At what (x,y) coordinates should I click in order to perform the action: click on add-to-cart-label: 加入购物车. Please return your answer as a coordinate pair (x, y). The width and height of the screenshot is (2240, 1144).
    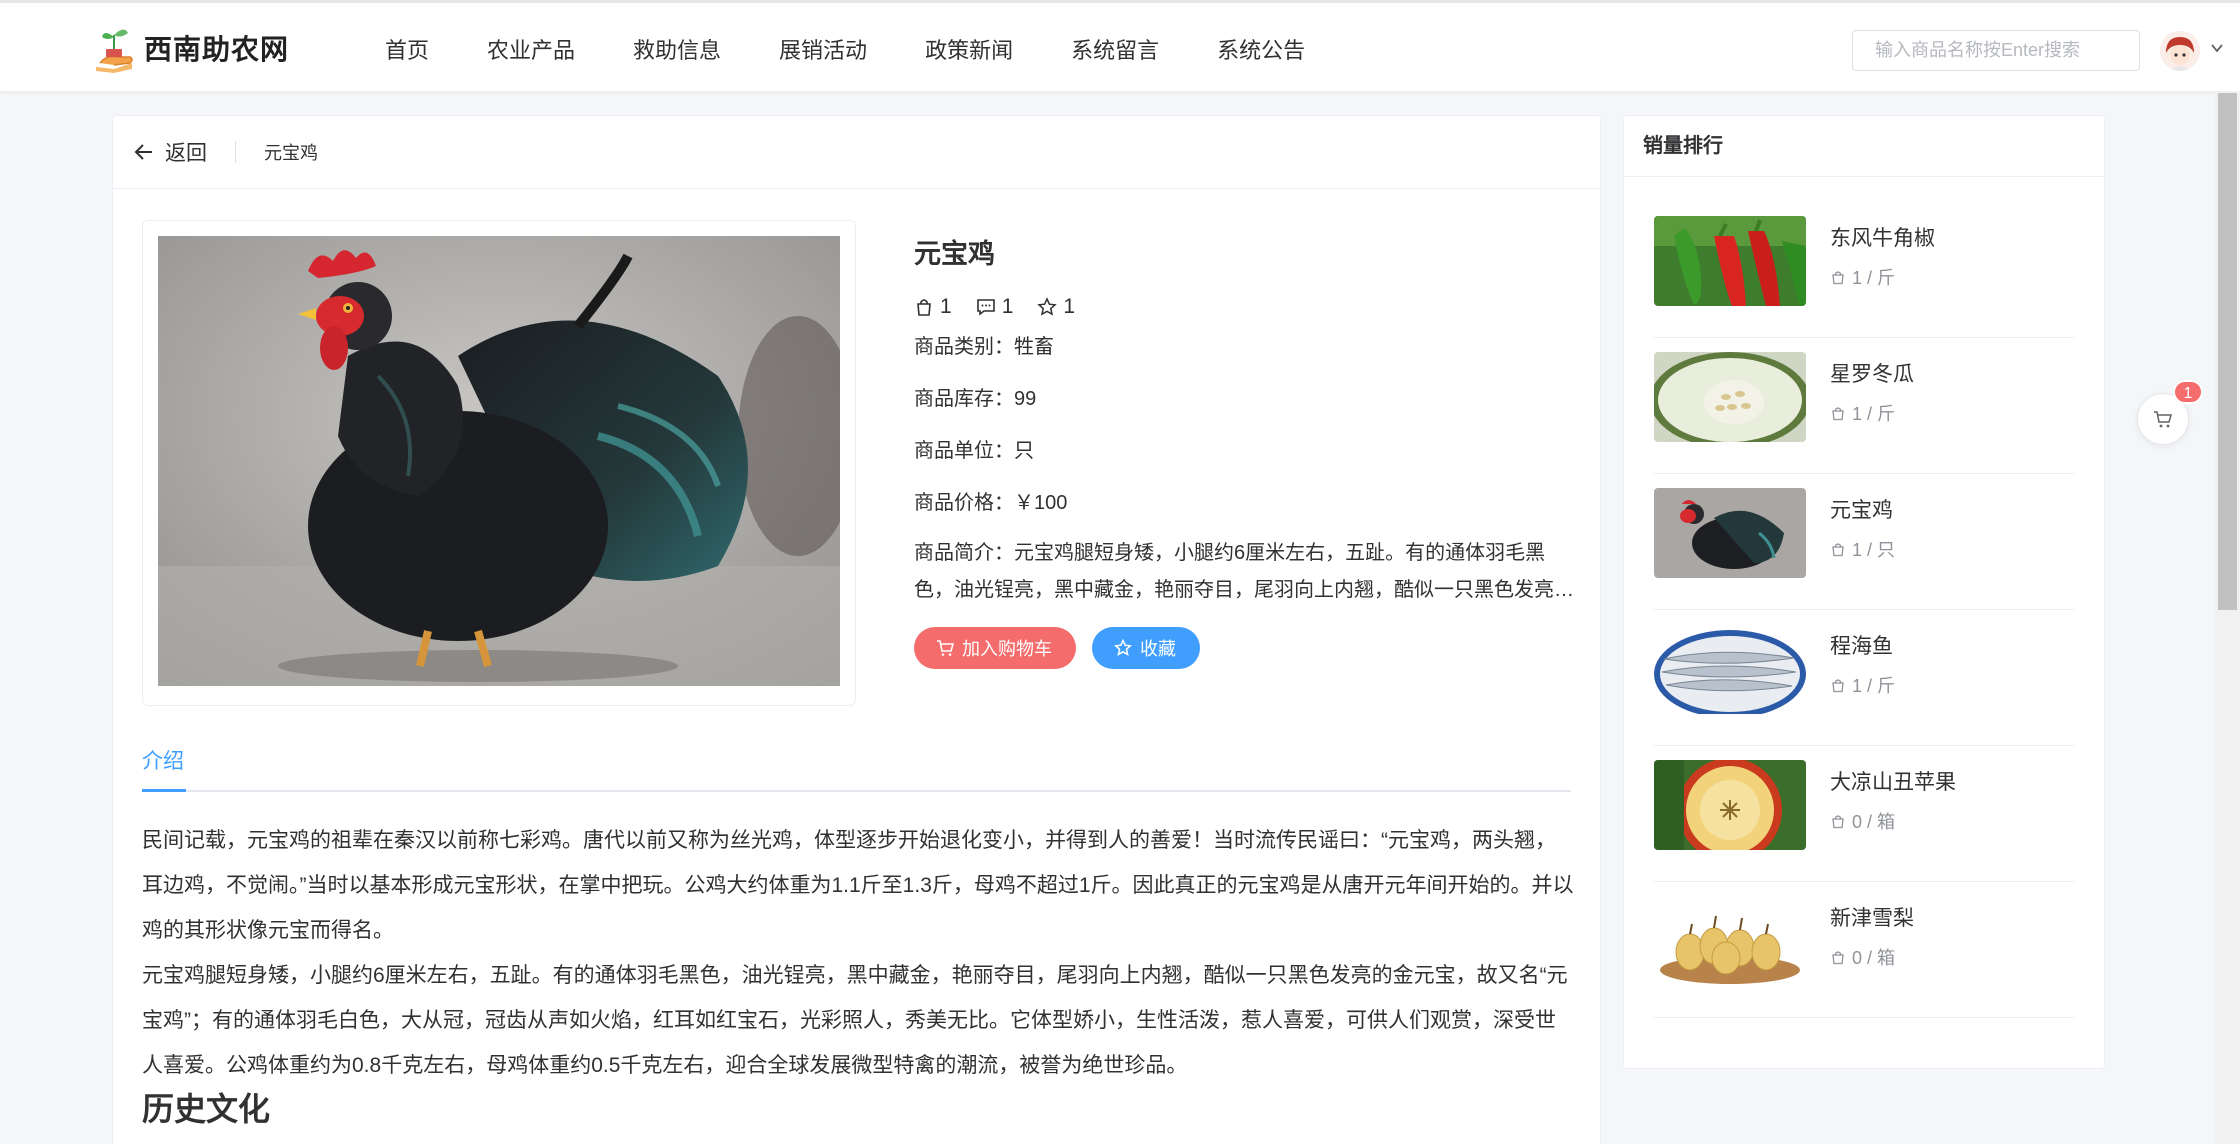
    Looking at the image, I should click on (1007, 649).